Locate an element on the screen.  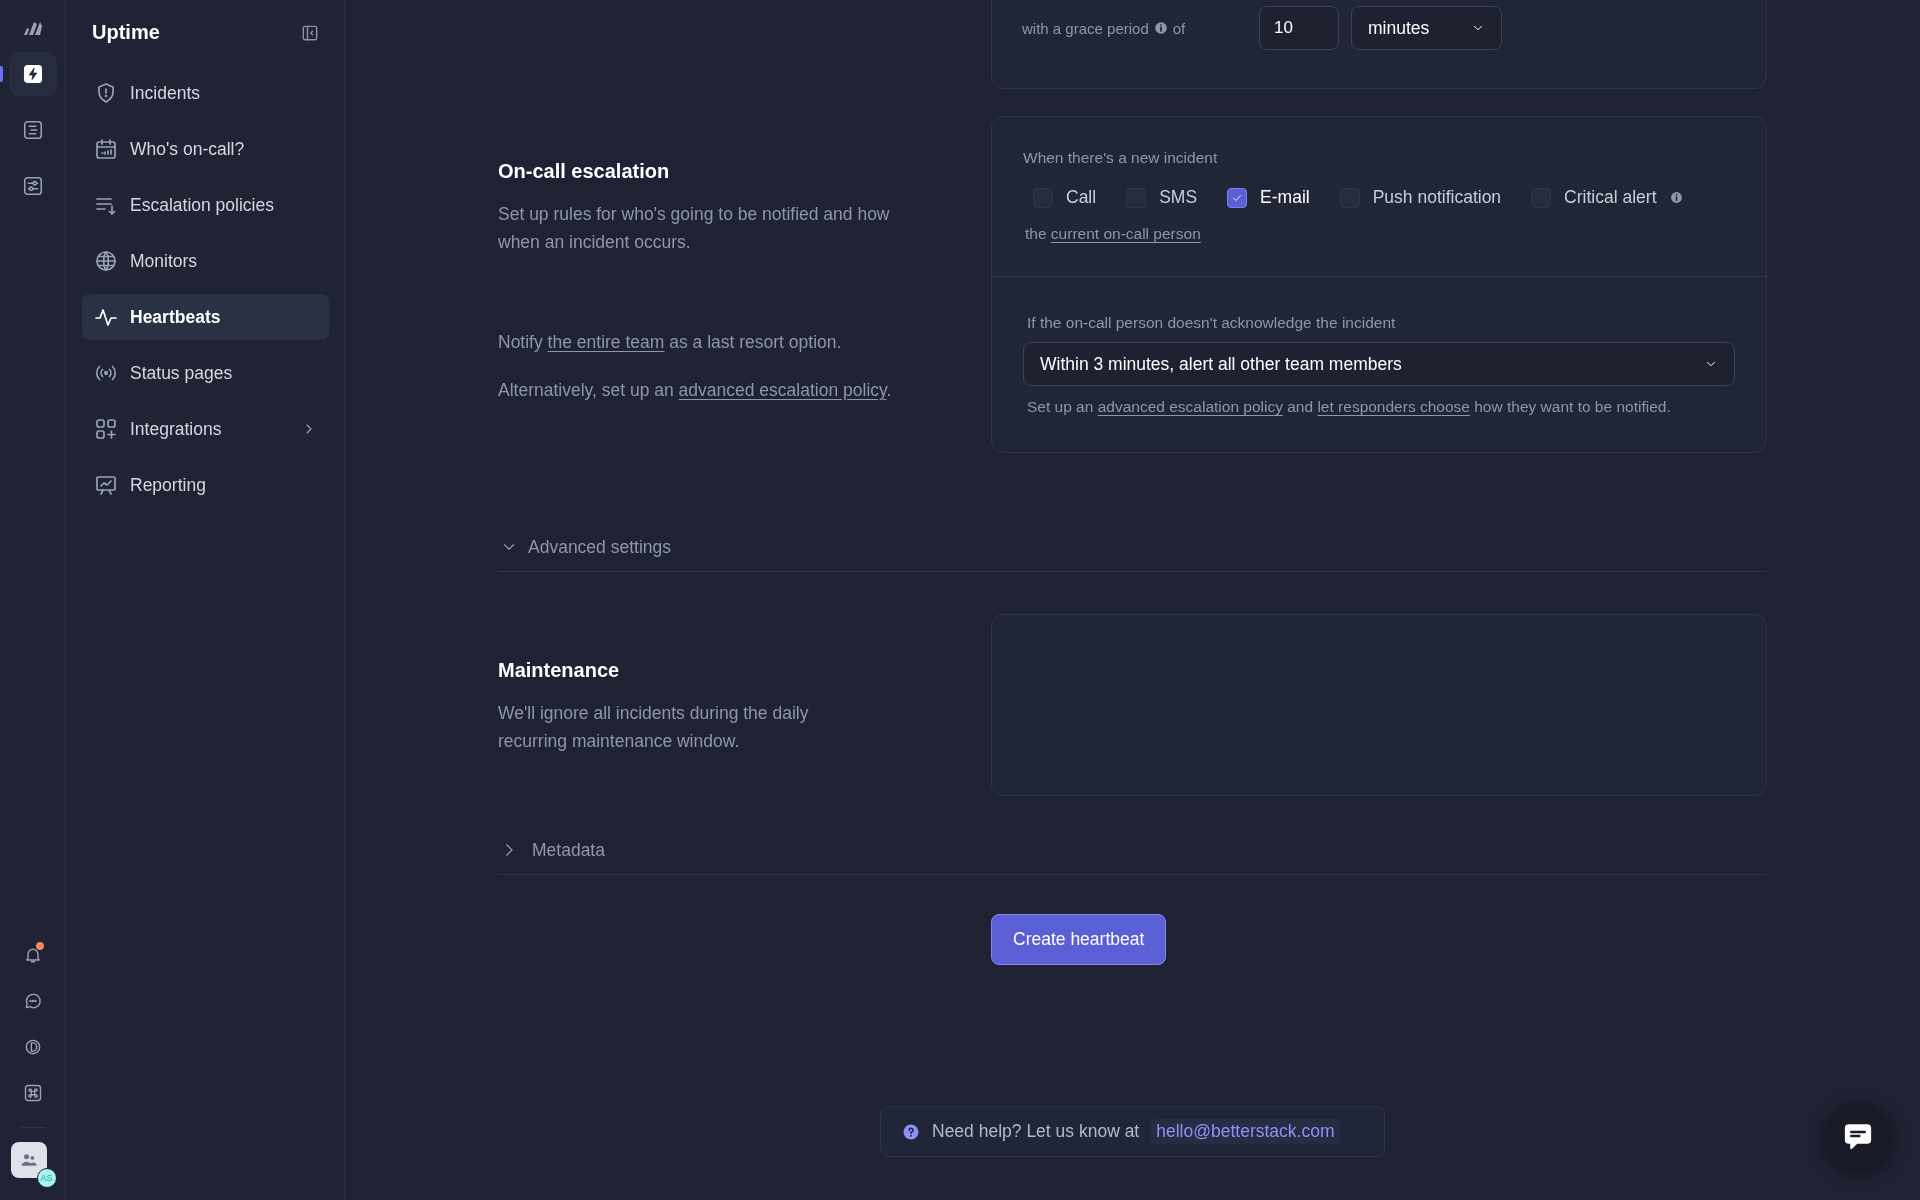
globe-icon is located at coordinates (106, 261).